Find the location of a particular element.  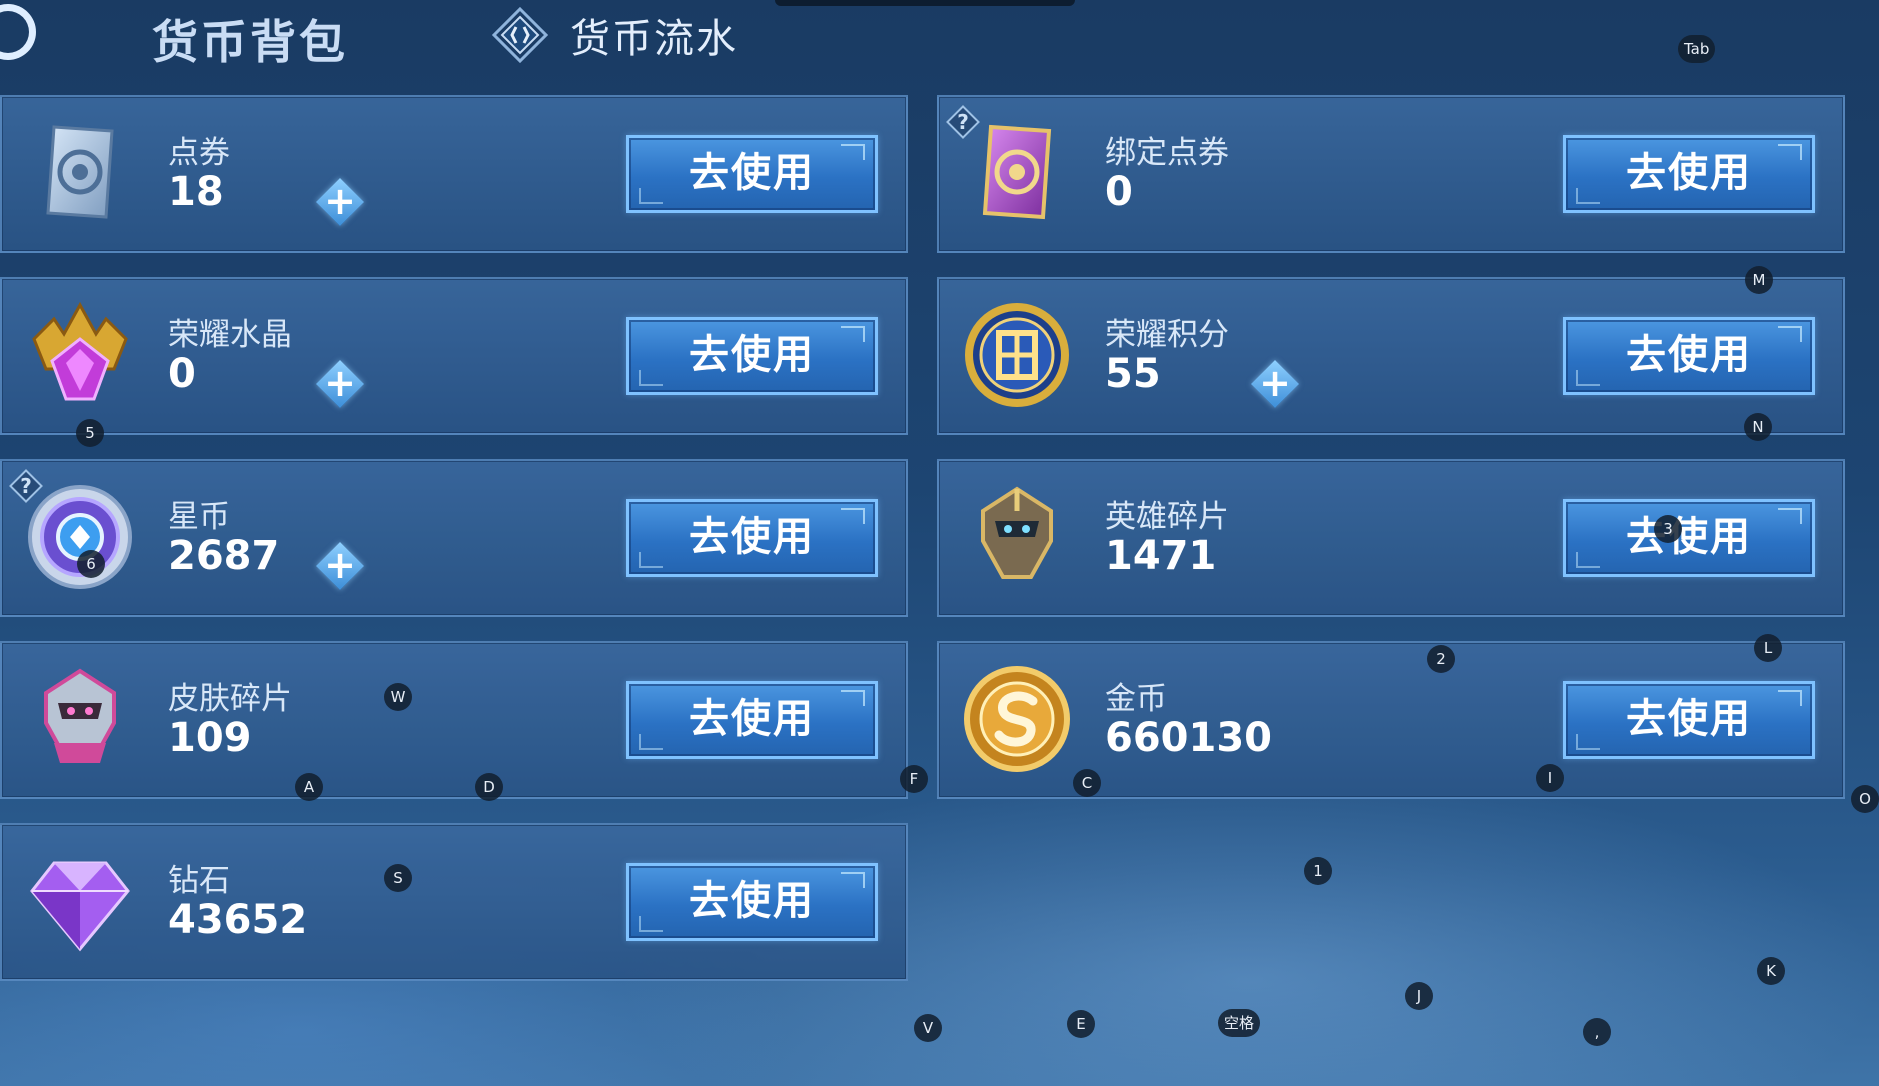

use-dianquan-button: 去使用 is located at coordinates (752, 174).